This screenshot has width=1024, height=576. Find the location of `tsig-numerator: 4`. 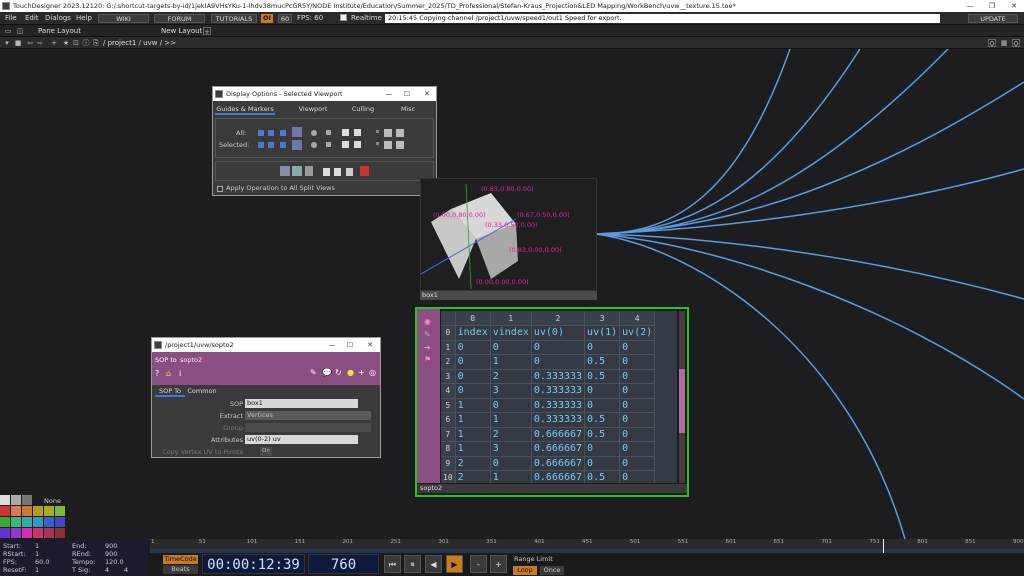

tsig-numerator: 4 is located at coordinates (107, 570).